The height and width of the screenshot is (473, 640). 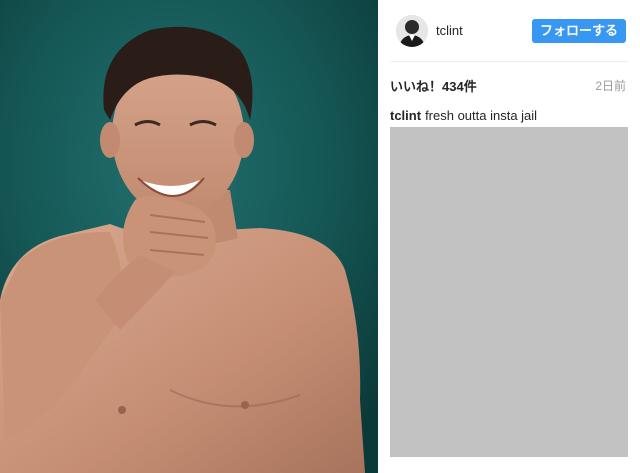 I want to click on username-link: tclint, so click(x=484, y=30).